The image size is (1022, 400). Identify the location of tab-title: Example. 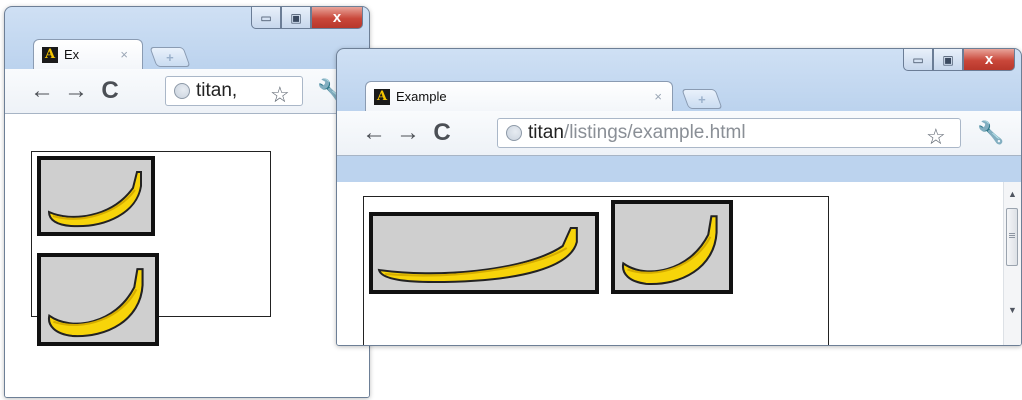
(421, 96).